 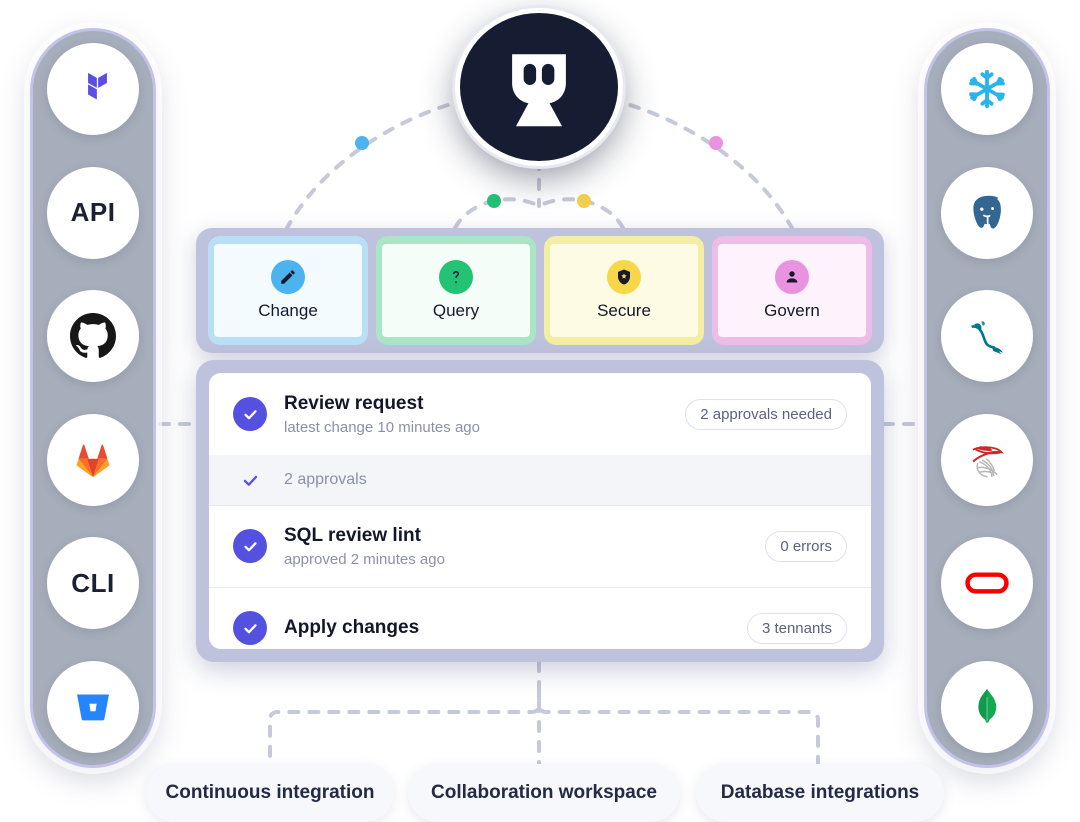 I want to click on hub-to-govern-line, so click(x=701, y=164).